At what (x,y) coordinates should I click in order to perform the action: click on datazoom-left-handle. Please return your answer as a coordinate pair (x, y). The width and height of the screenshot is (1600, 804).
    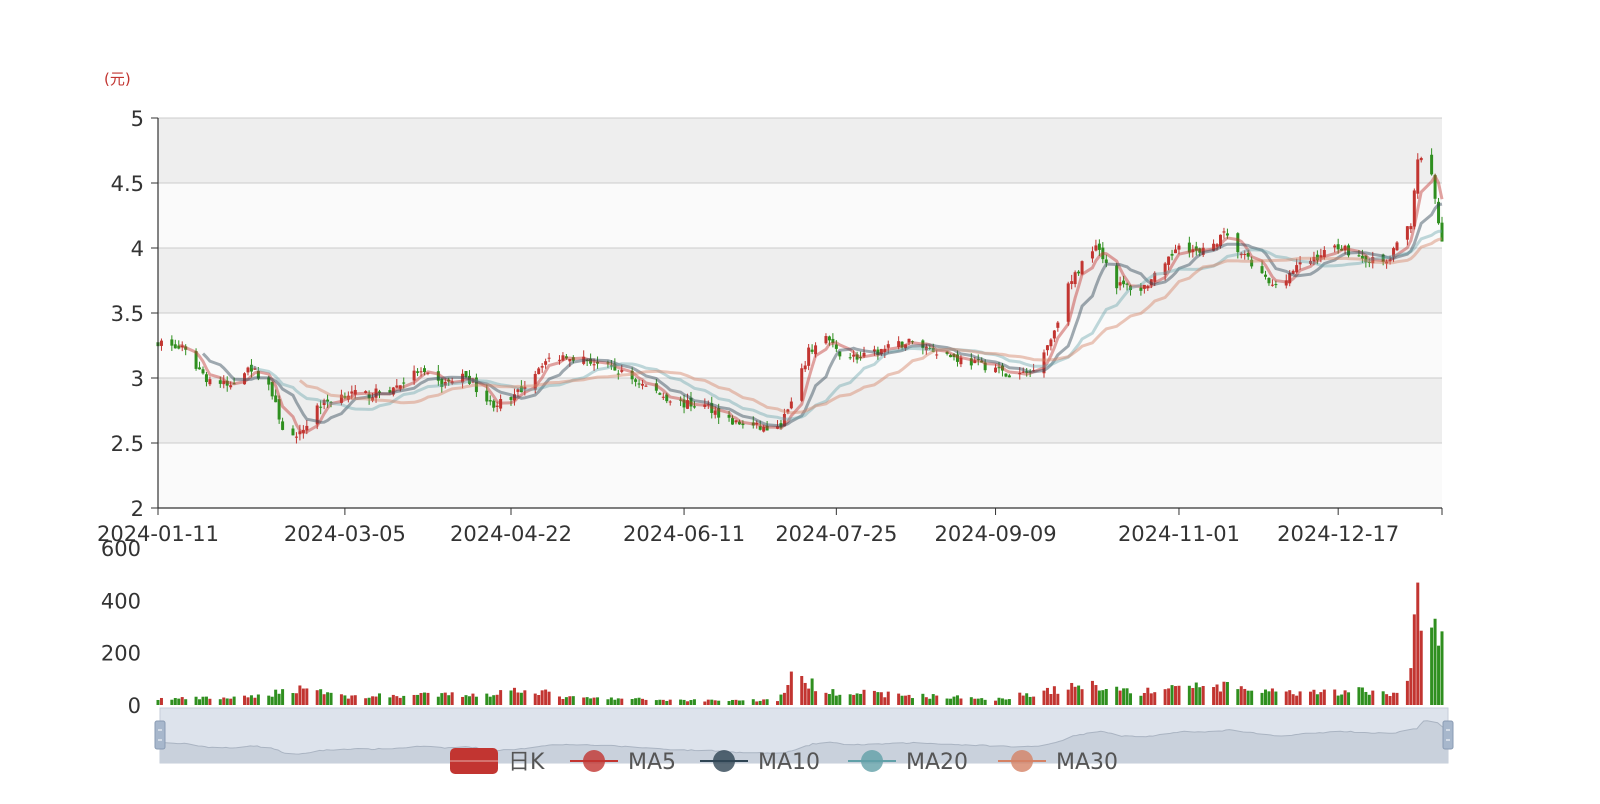
    Looking at the image, I should click on (160, 735).